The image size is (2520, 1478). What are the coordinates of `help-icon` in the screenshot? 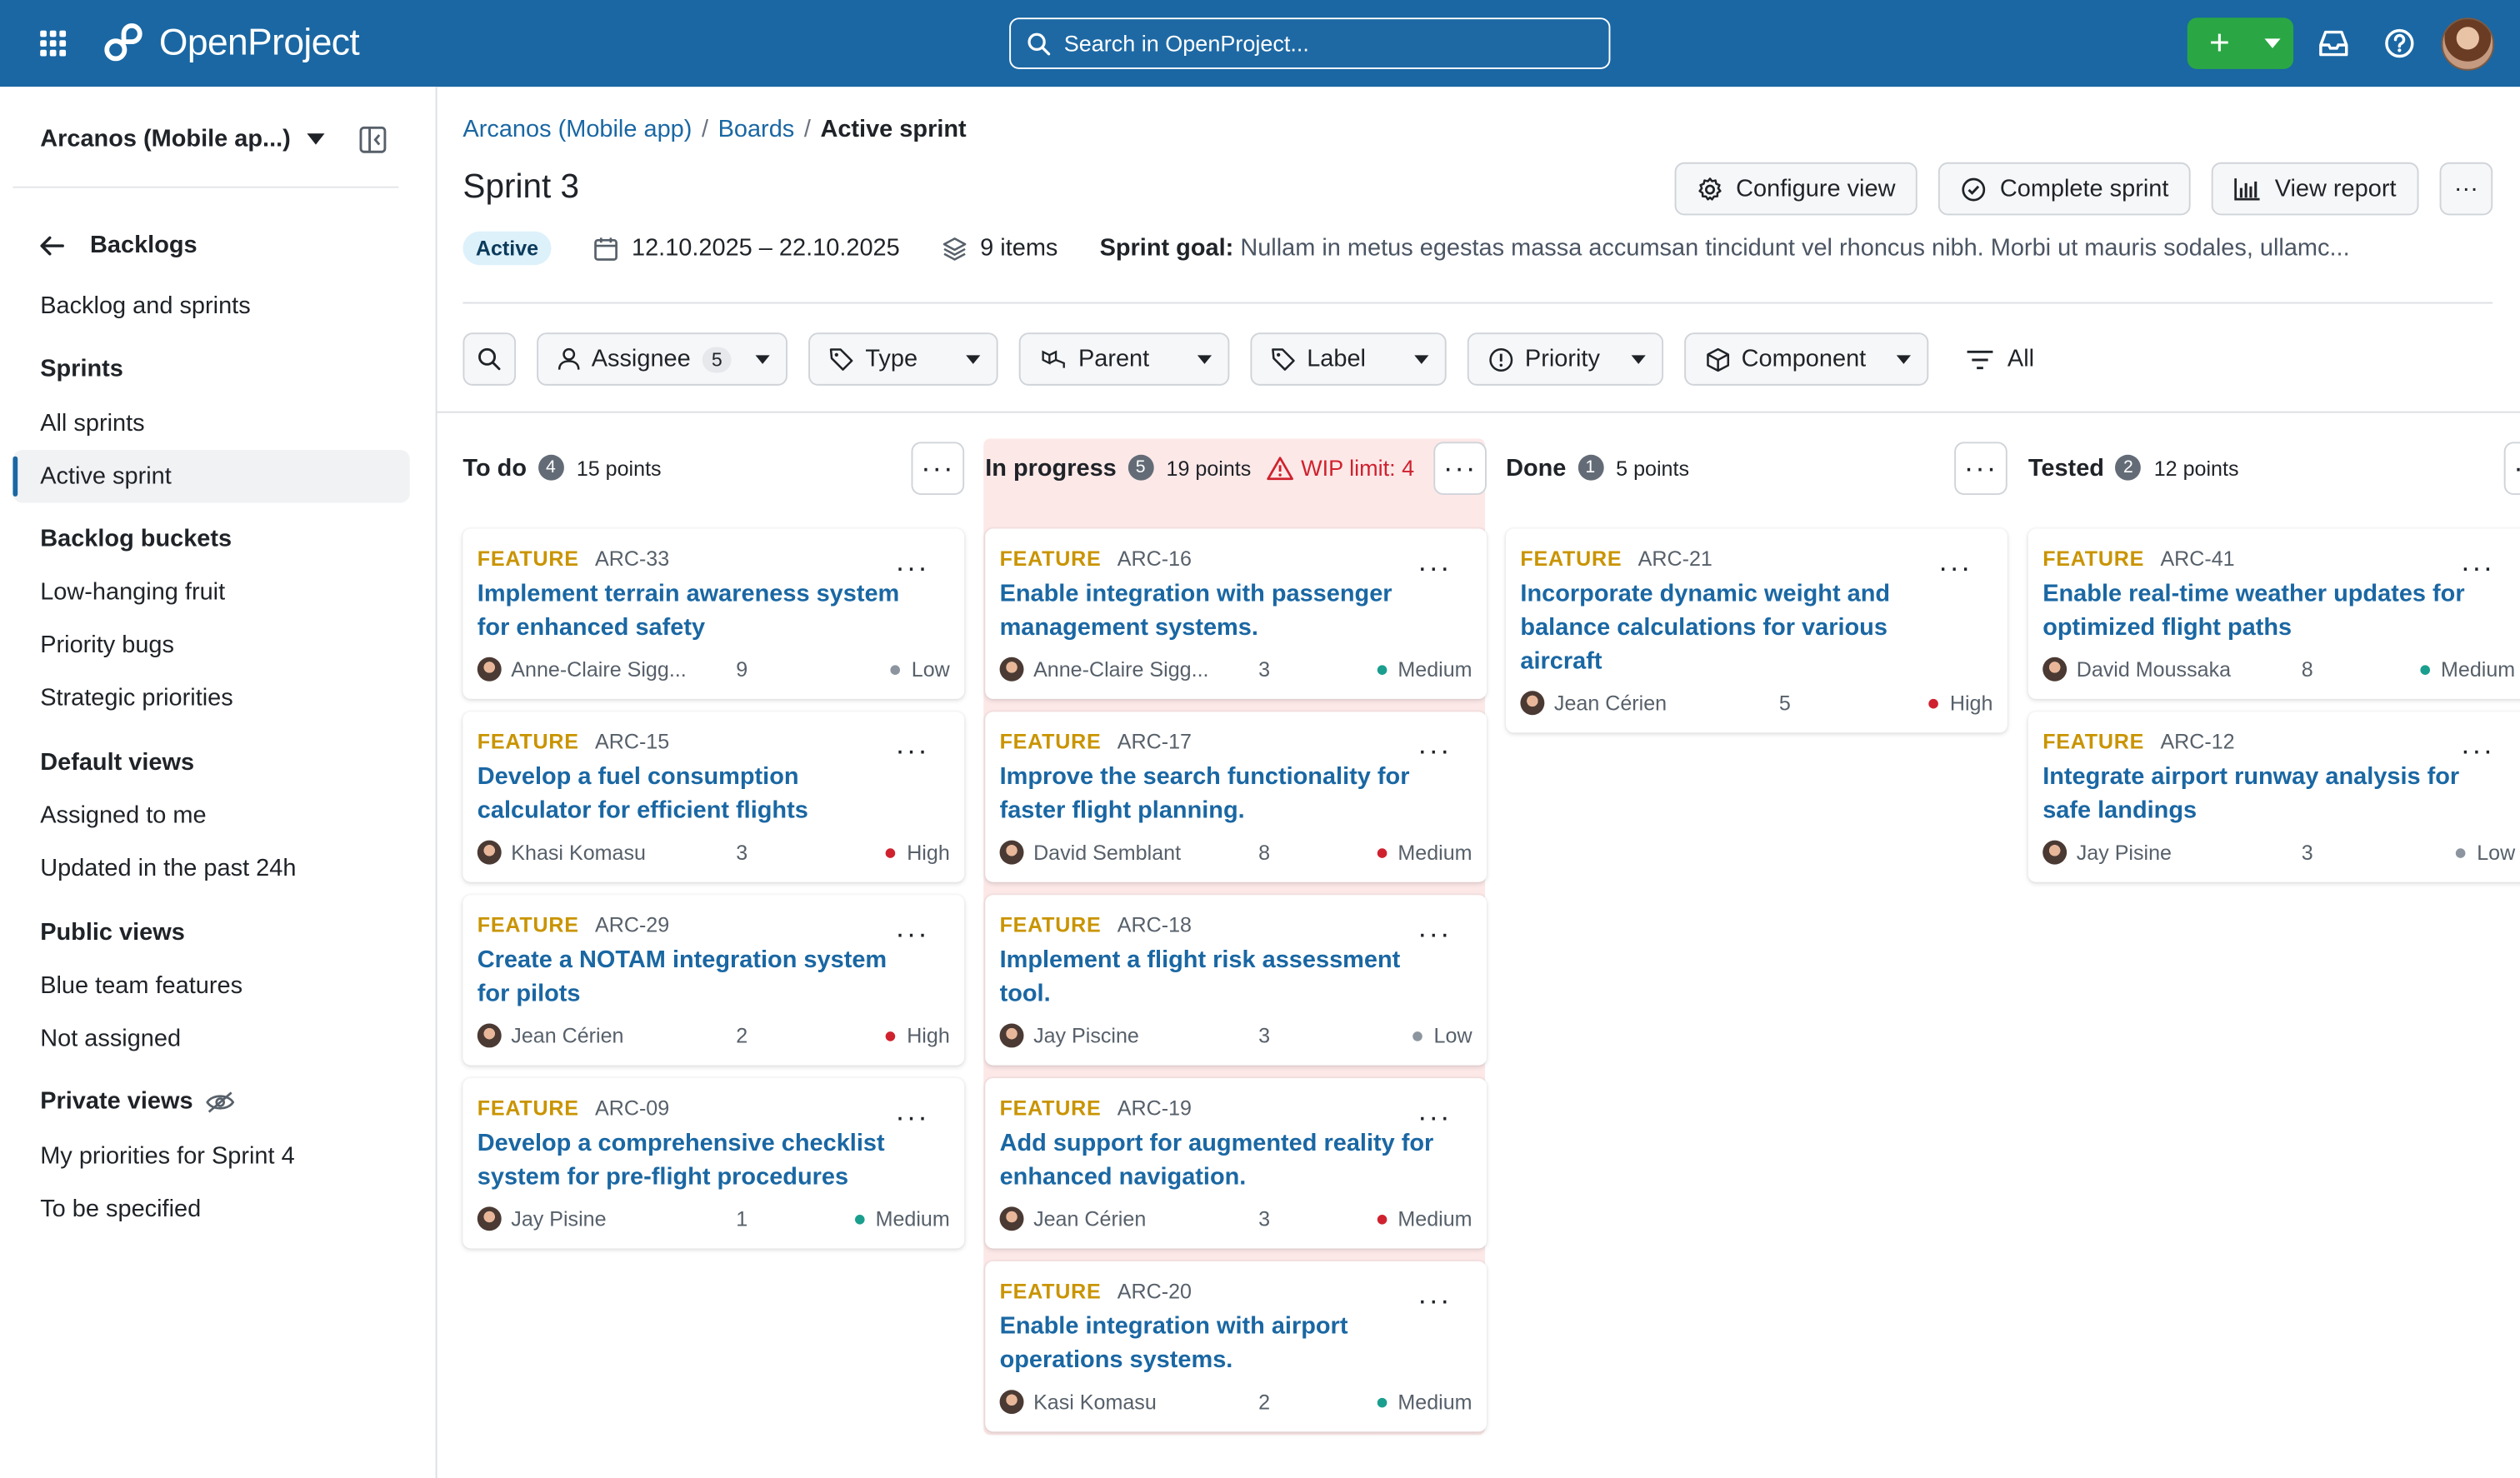 It's located at (2399, 43).